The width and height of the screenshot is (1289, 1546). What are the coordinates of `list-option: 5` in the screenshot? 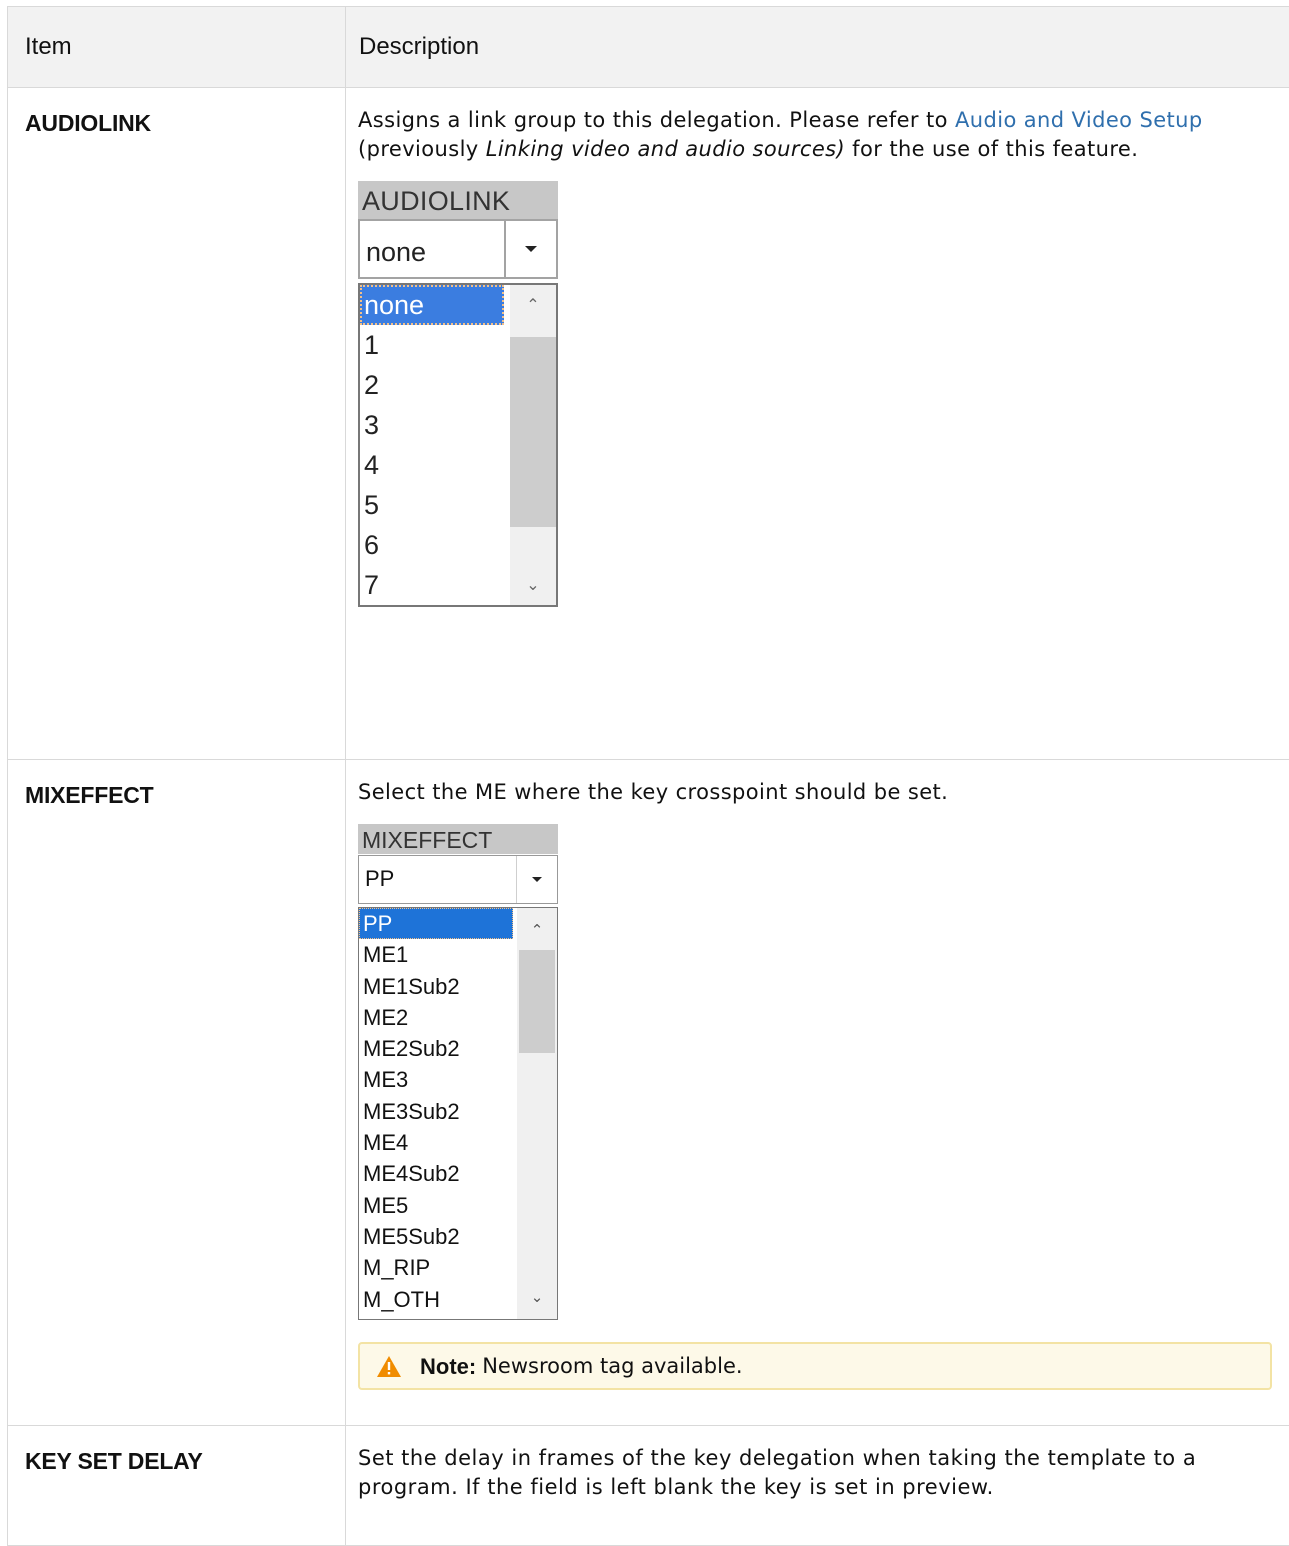 It's located at (435, 505).